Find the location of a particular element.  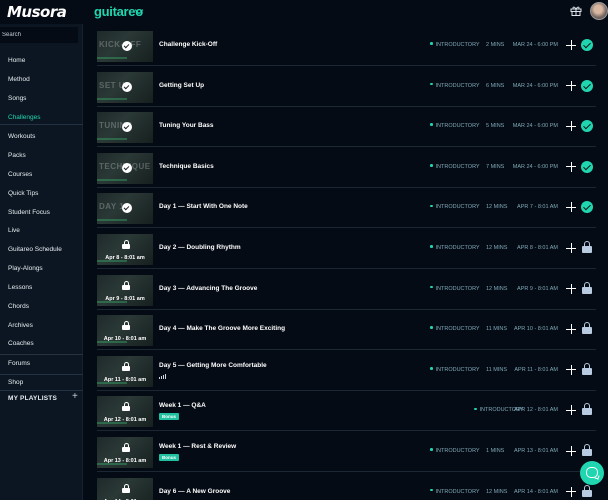

check-icon is located at coordinates (127, 46).